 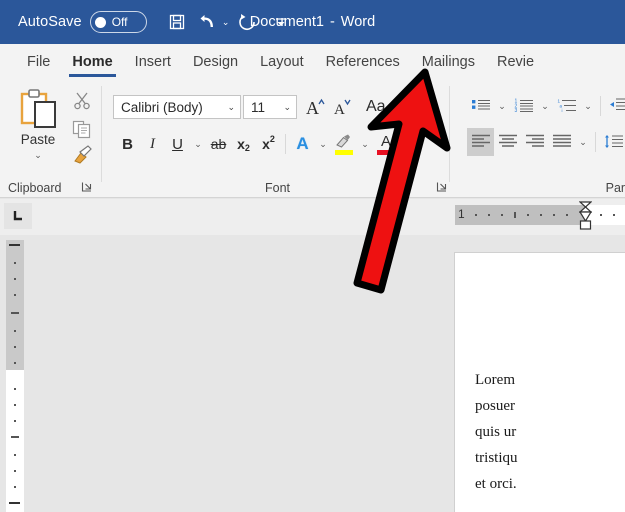 What do you see at coordinates (612, 142) in the screenshot?
I see `line-spacing-icon` at bounding box center [612, 142].